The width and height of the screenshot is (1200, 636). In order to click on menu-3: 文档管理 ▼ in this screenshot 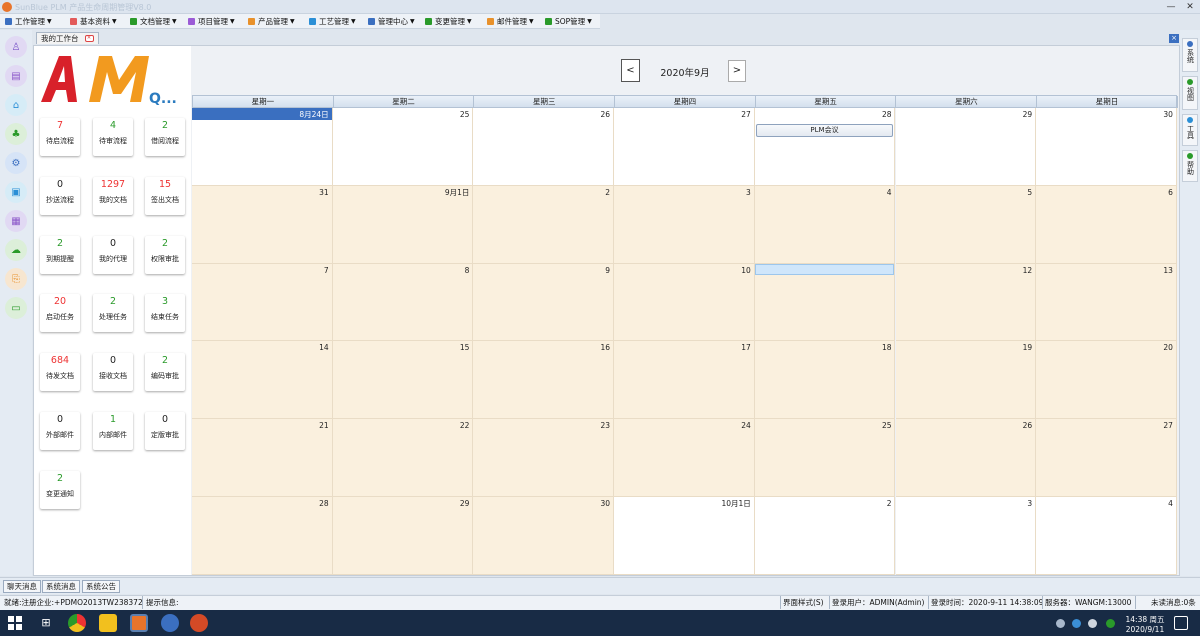, I will do `click(153, 21)`.